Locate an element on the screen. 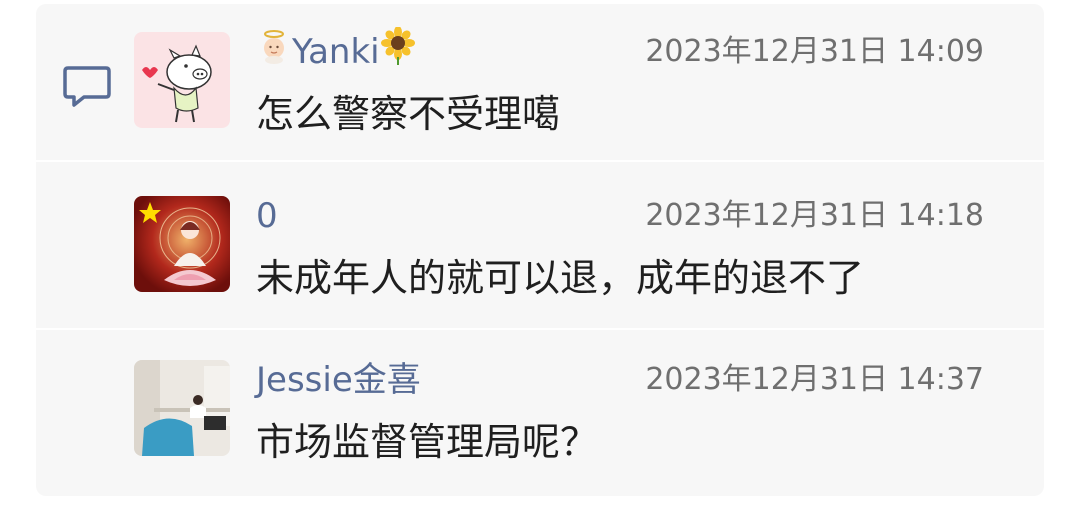  comment-author-label: Yanki is located at coordinates (336, 52).